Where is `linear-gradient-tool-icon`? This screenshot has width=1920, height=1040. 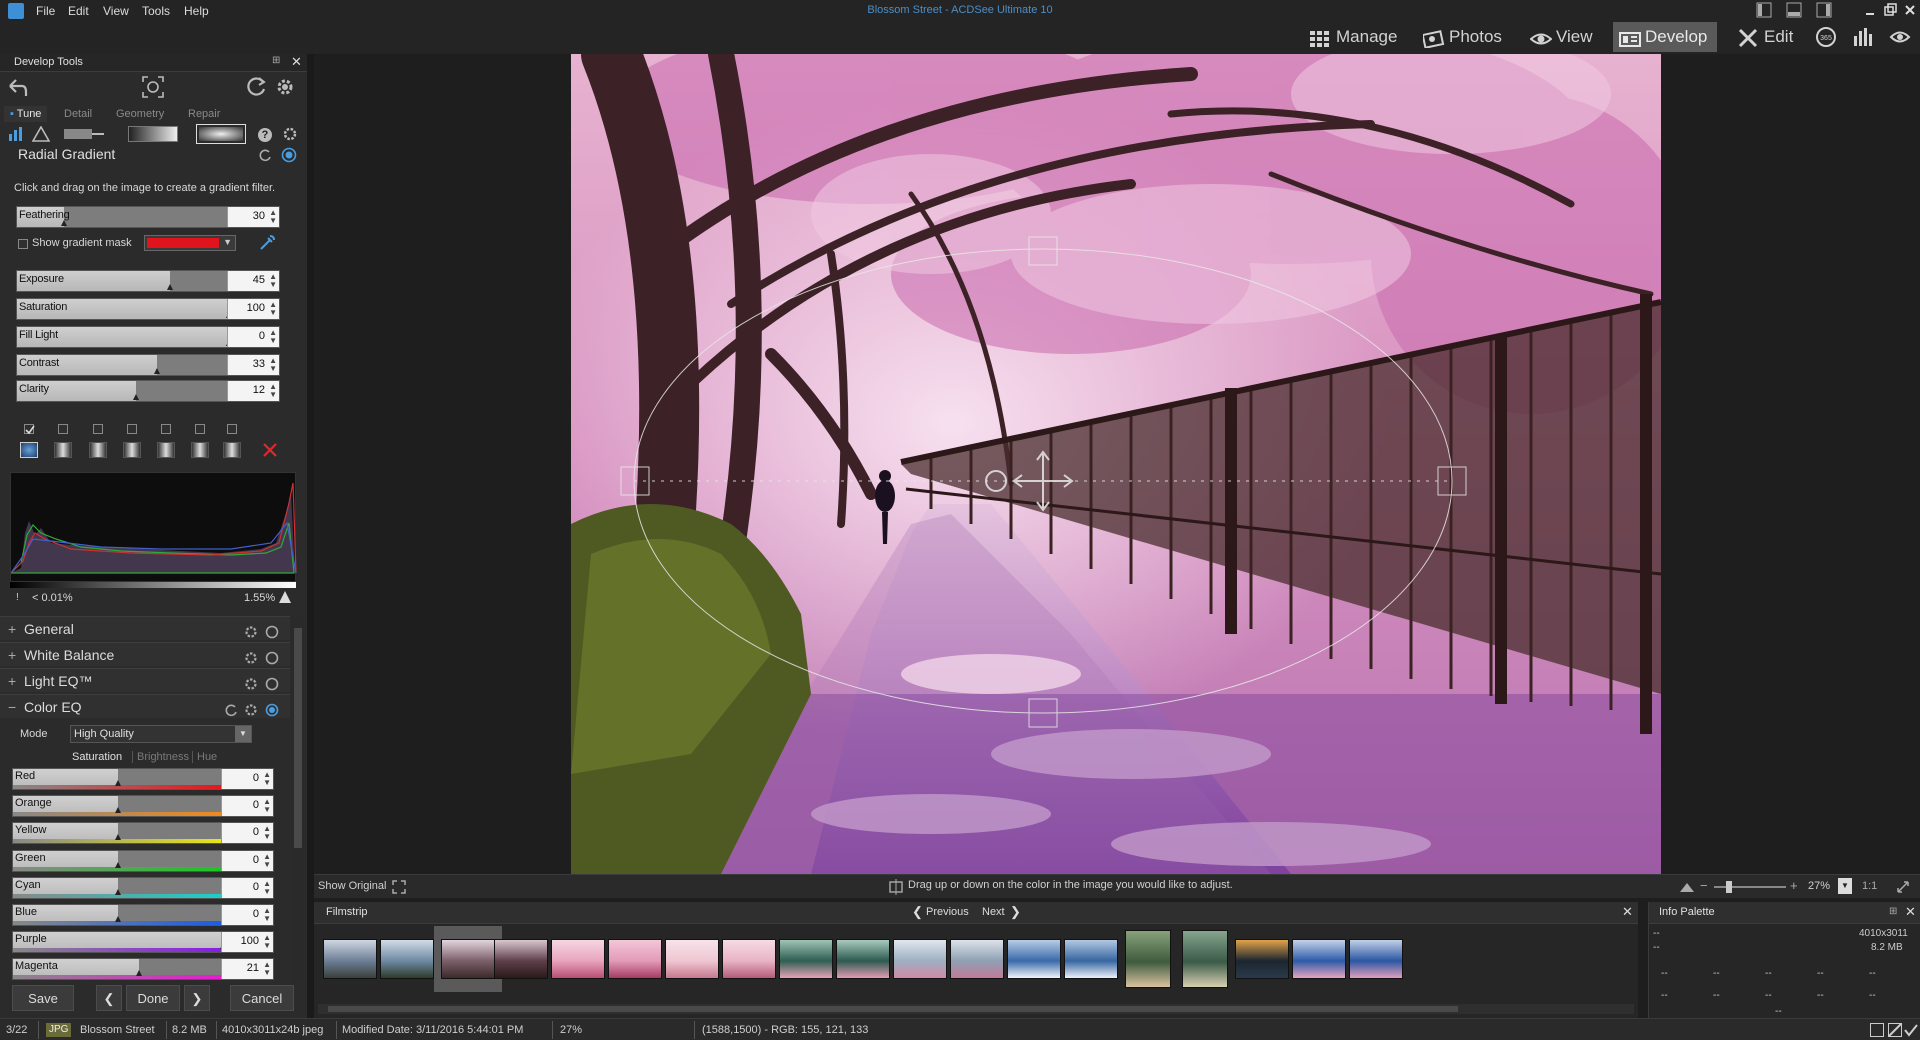
linear-gradient-tool-icon is located at coordinates (84, 134).